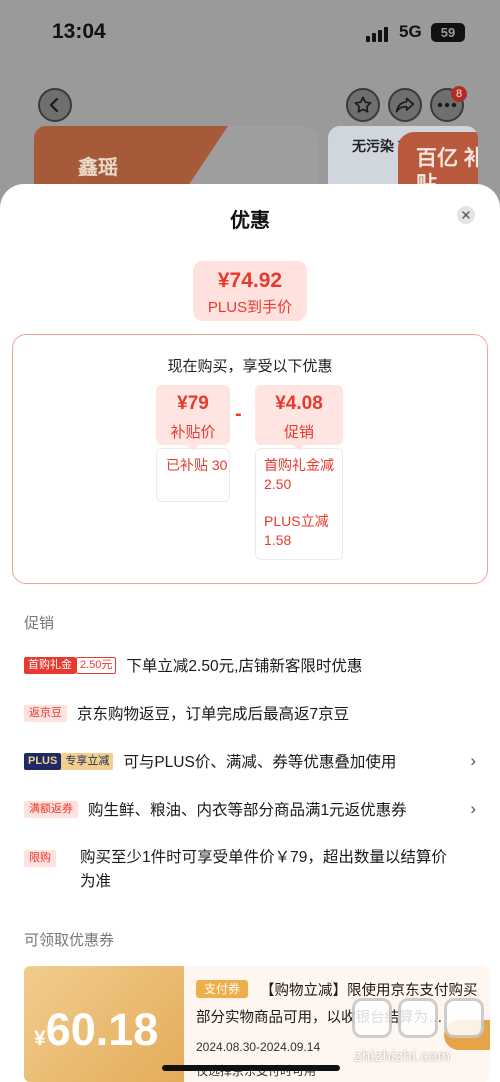 This screenshot has width=500, height=1082. What do you see at coordinates (96, 665) in the screenshot?
I see `promo-tag-extra: 2.50元` at bounding box center [96, 665].